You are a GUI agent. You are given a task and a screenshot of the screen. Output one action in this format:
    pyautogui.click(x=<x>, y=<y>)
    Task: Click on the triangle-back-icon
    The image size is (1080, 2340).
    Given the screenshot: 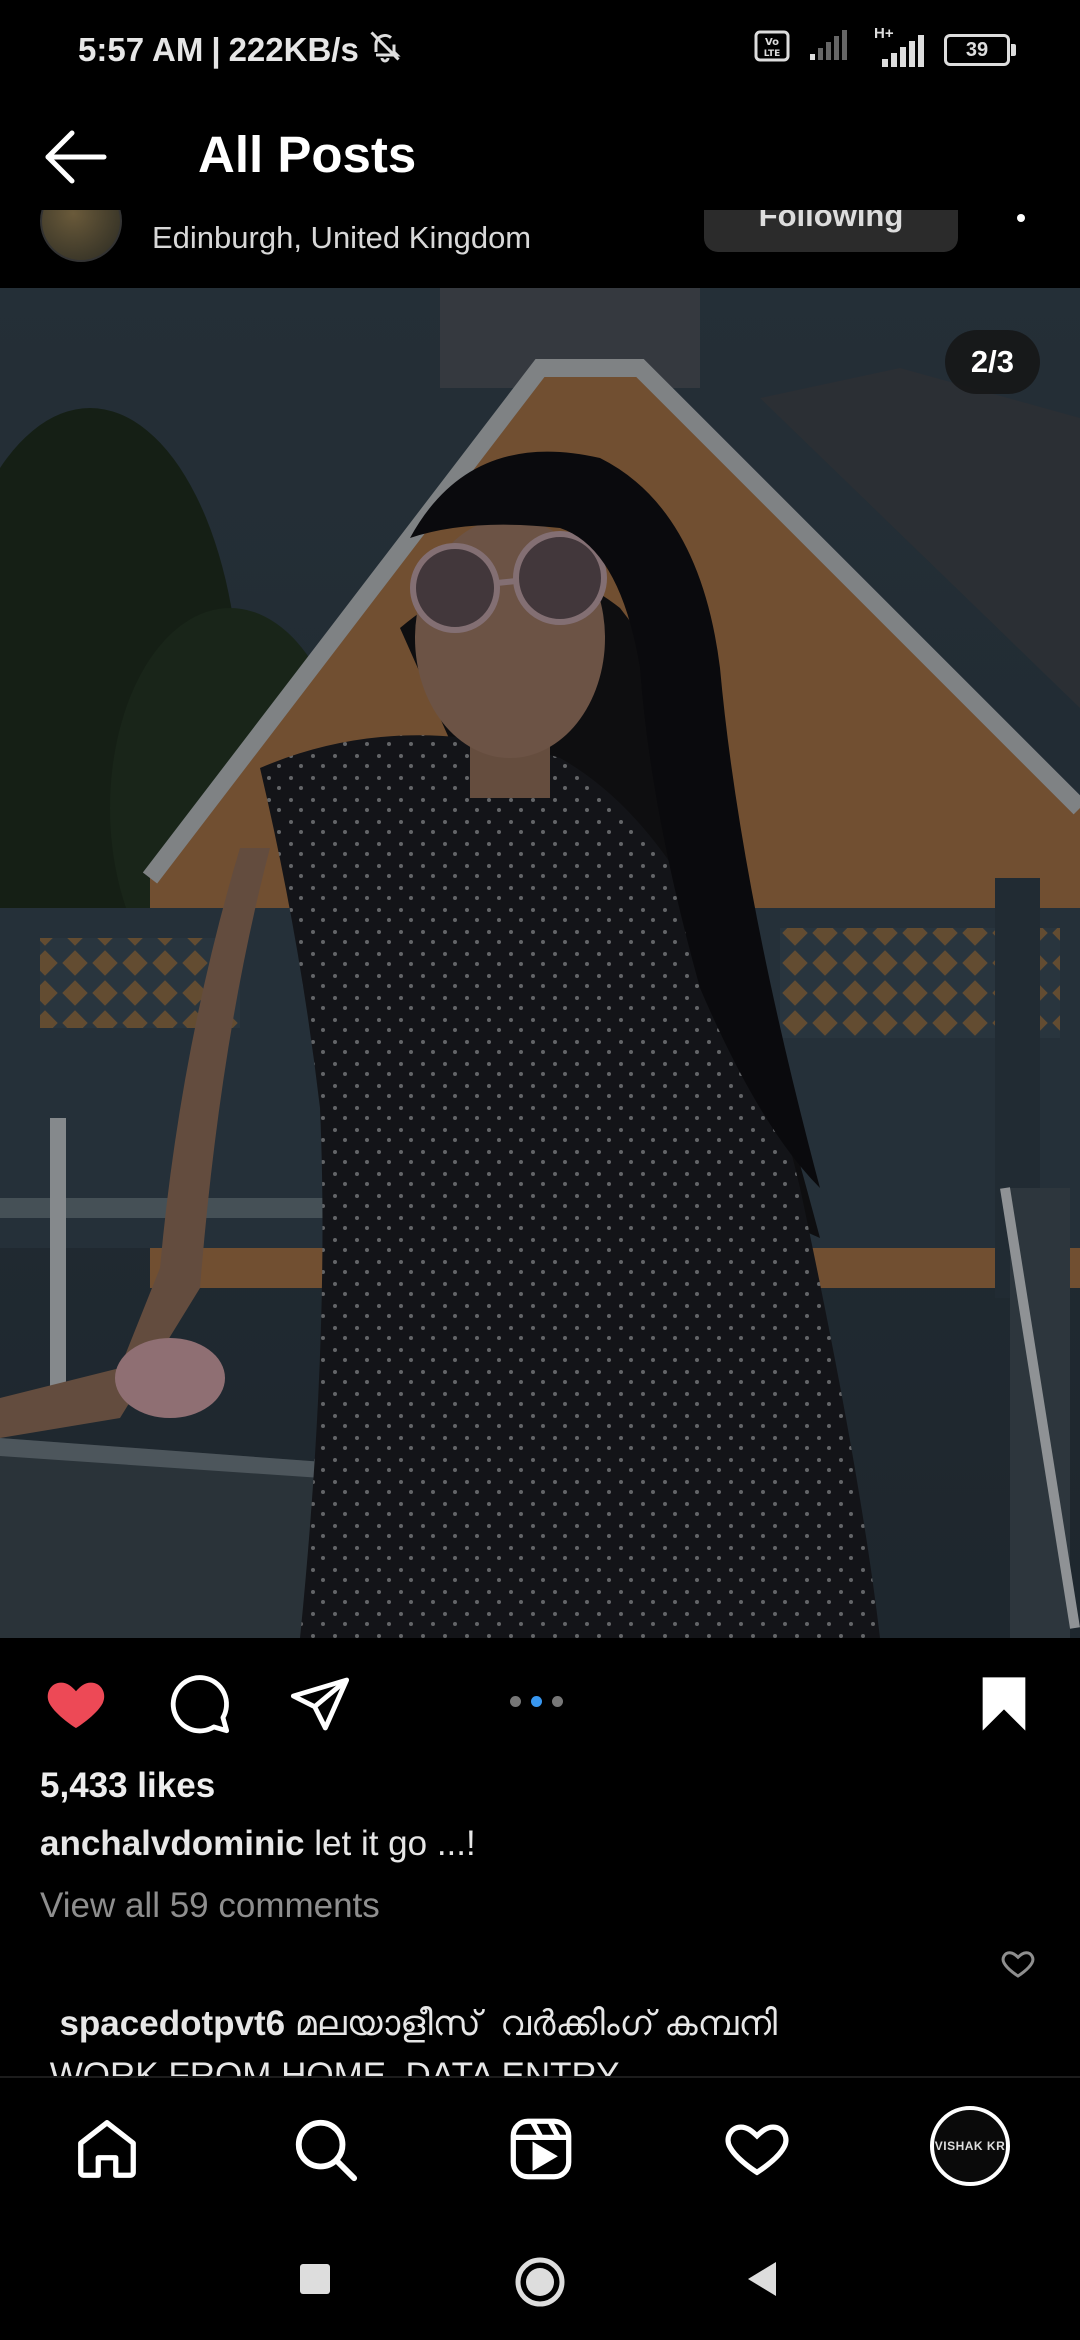 What is the action you would take?
    pyautogui.click(x=762, y=2279)
    